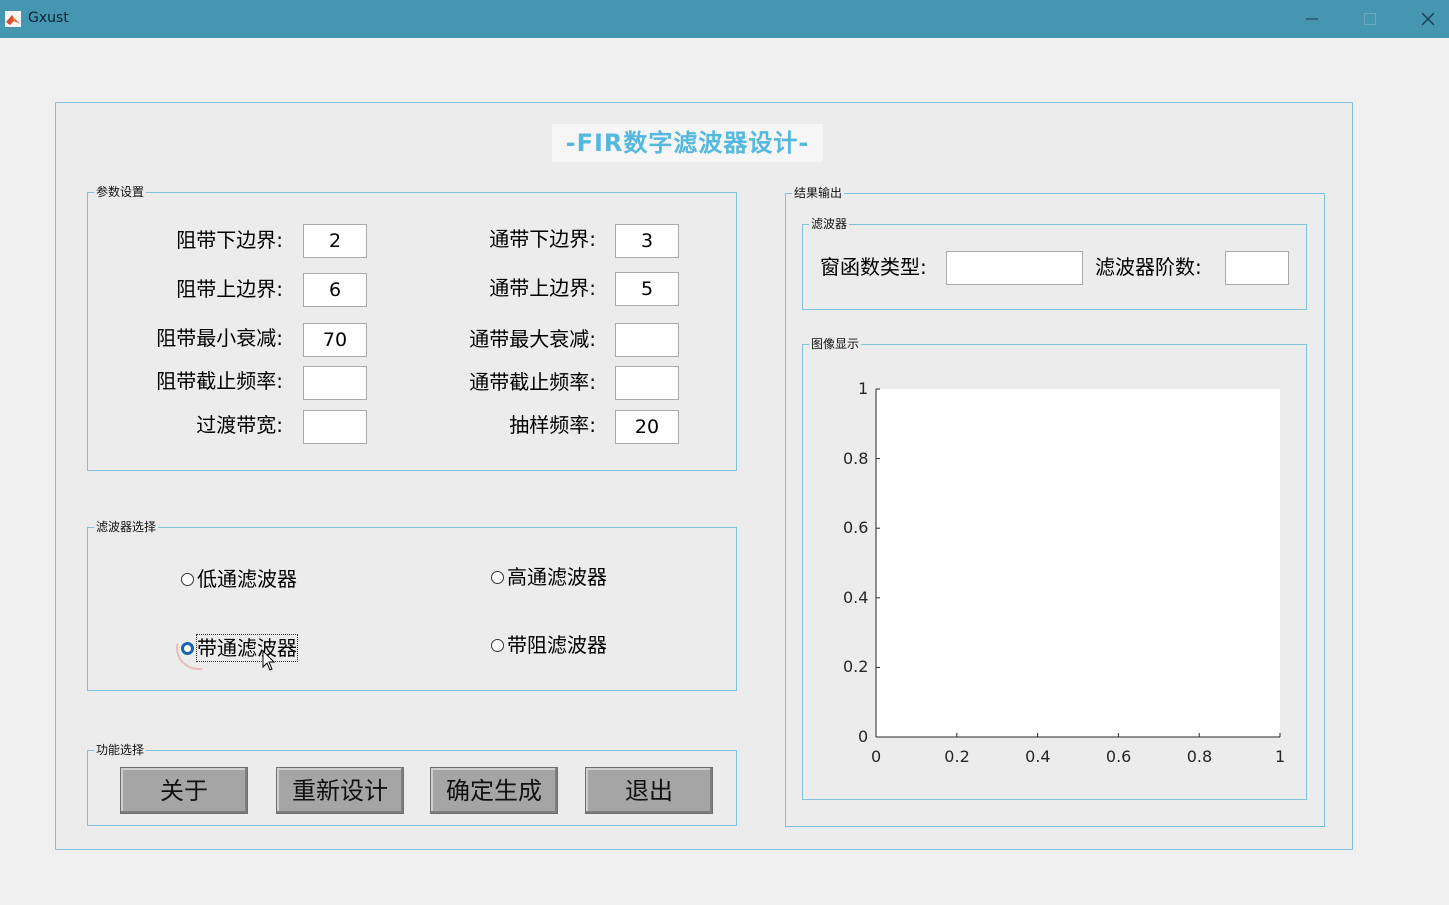  What do you see at coordinates (957, 756) in the screenshot?
I see `x-tick-label: 0.2` at bounding box center [957, 756].